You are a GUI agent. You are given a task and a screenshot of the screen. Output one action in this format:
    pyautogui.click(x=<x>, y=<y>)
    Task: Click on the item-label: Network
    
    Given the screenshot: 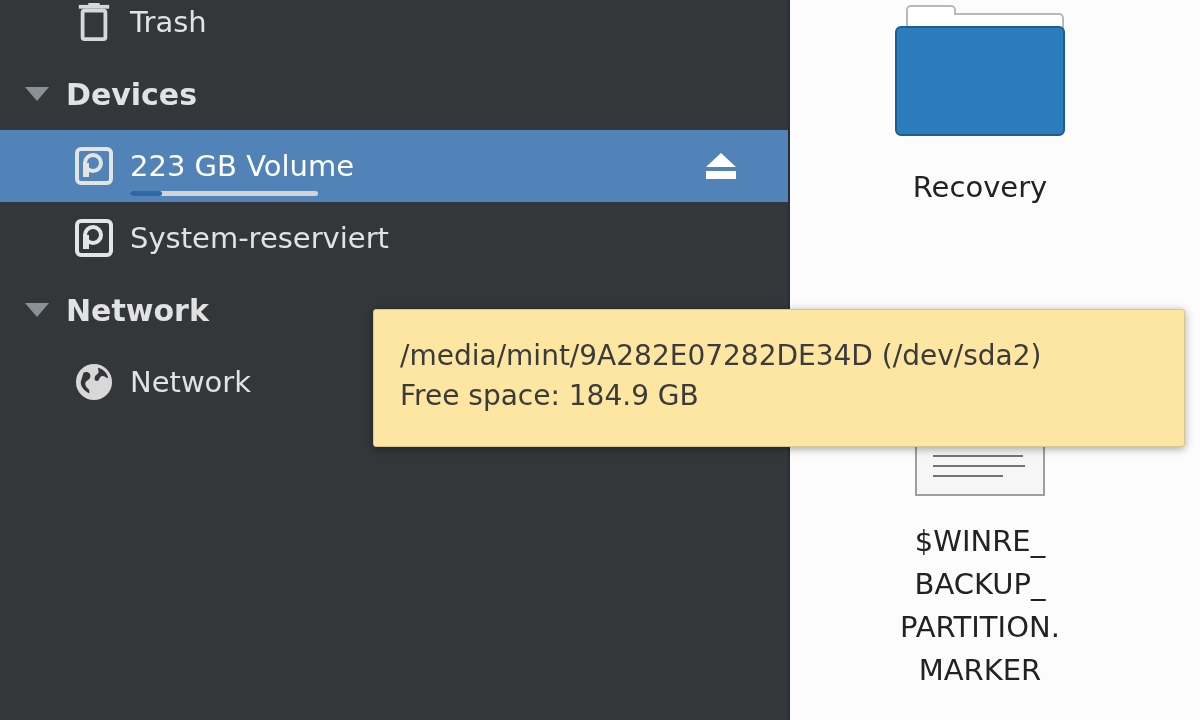 What is the action you would take?
    pyautogui.click(x=191, y=382)
    